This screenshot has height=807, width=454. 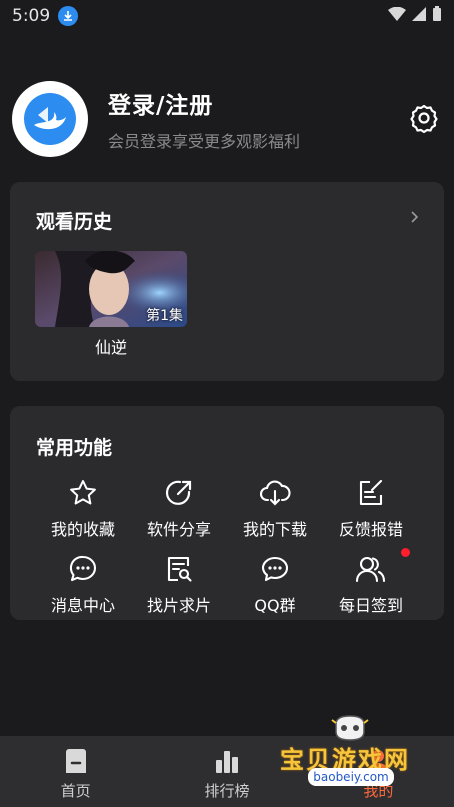 I want to click on daily-checkin-button: 每日签到, so click(x=371, y=582).